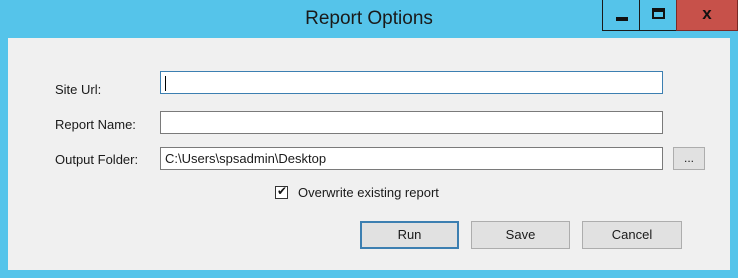  I want to click on title-bar: Report Options x, so click(369, 19).